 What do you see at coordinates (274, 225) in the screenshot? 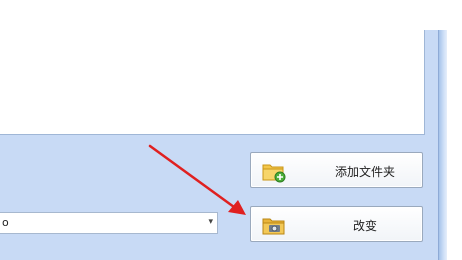
I see `folder-camera-icon` at bounding box center [274, 225].